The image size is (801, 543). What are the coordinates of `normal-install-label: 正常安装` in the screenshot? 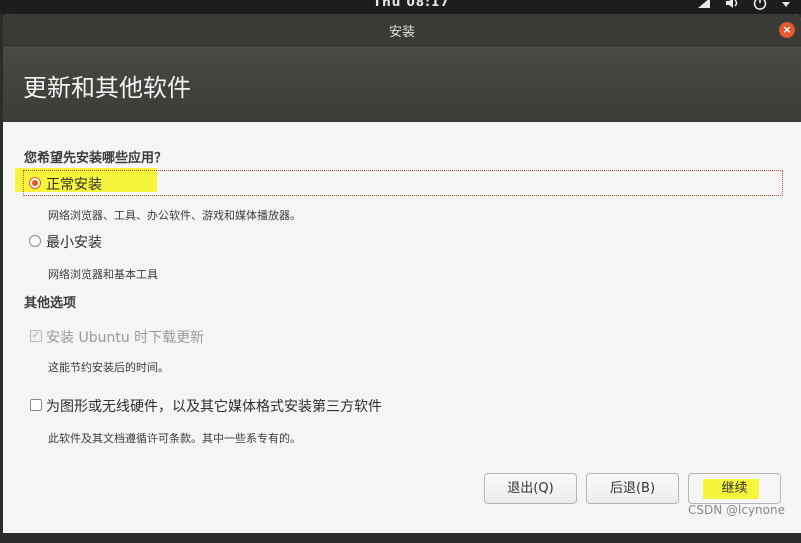 It's located at (74, 184).